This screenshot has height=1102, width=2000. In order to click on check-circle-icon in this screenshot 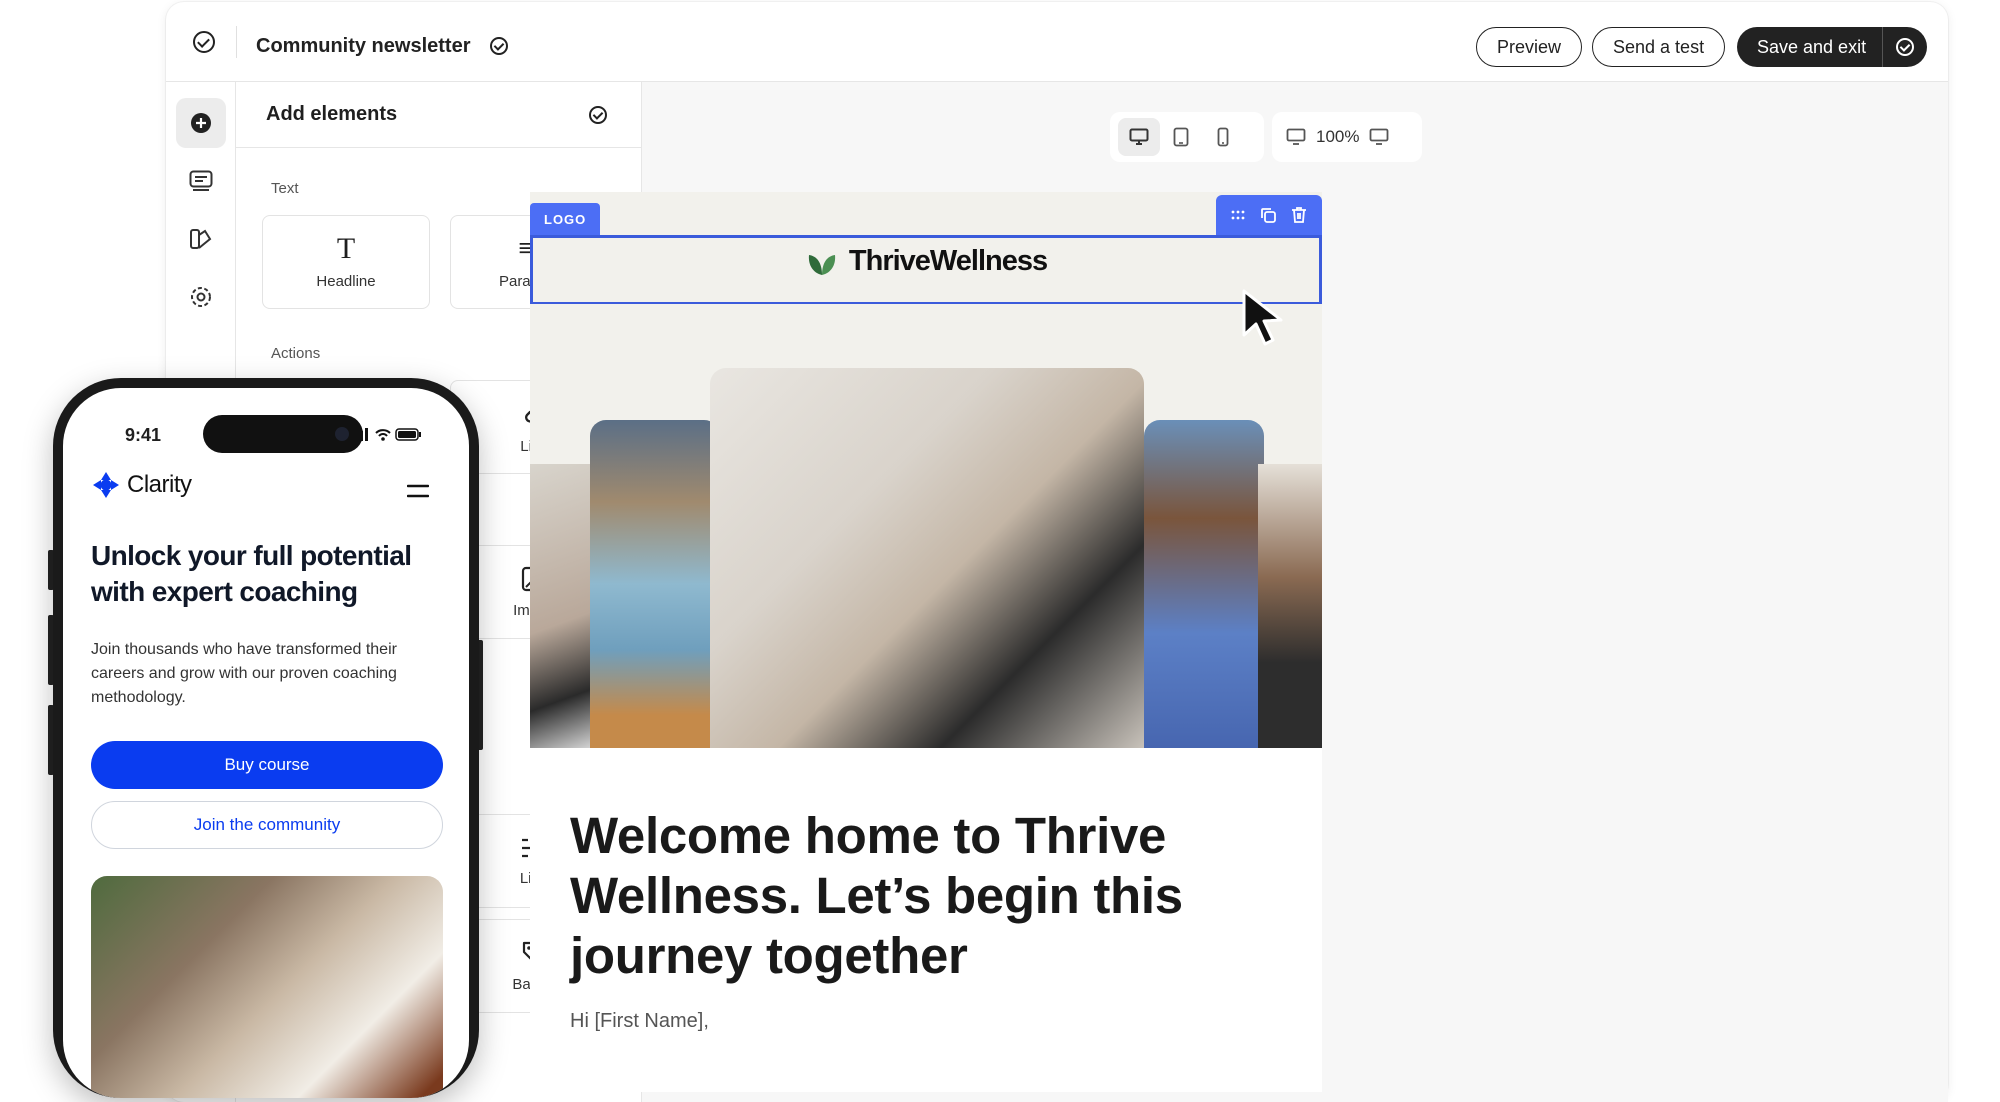, I will do `click(204, 42)`.